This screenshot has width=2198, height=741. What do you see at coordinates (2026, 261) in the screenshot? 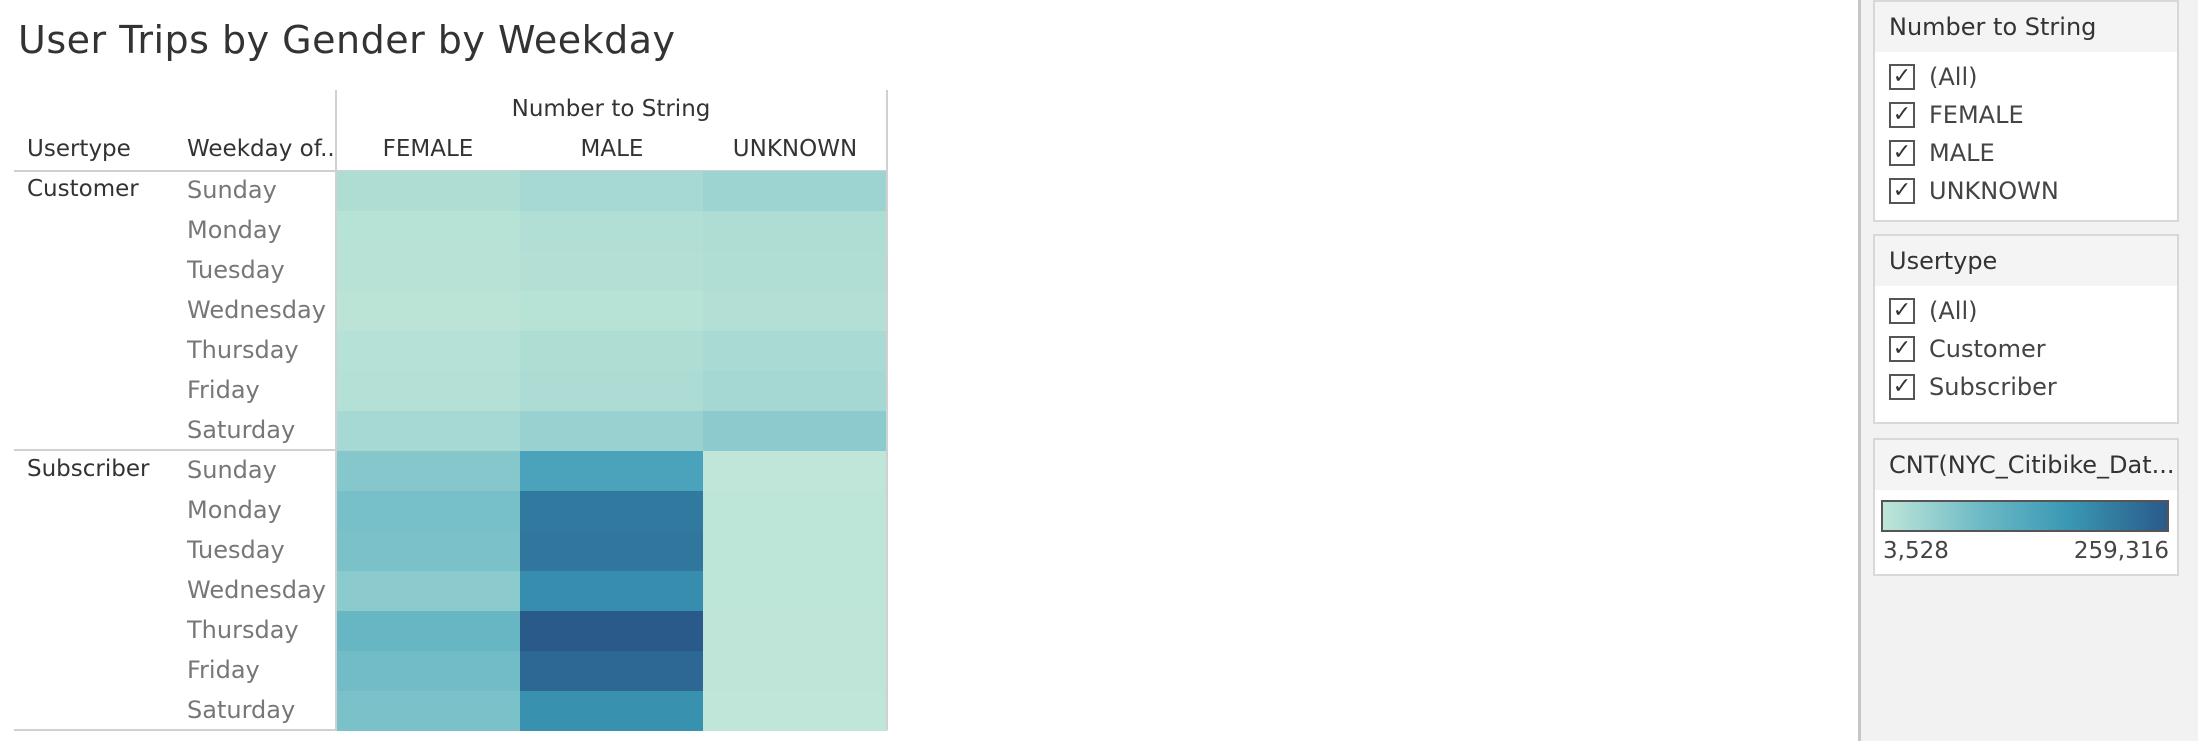
I see `filter-title: Usertype` at bounding box center [2026, 261].